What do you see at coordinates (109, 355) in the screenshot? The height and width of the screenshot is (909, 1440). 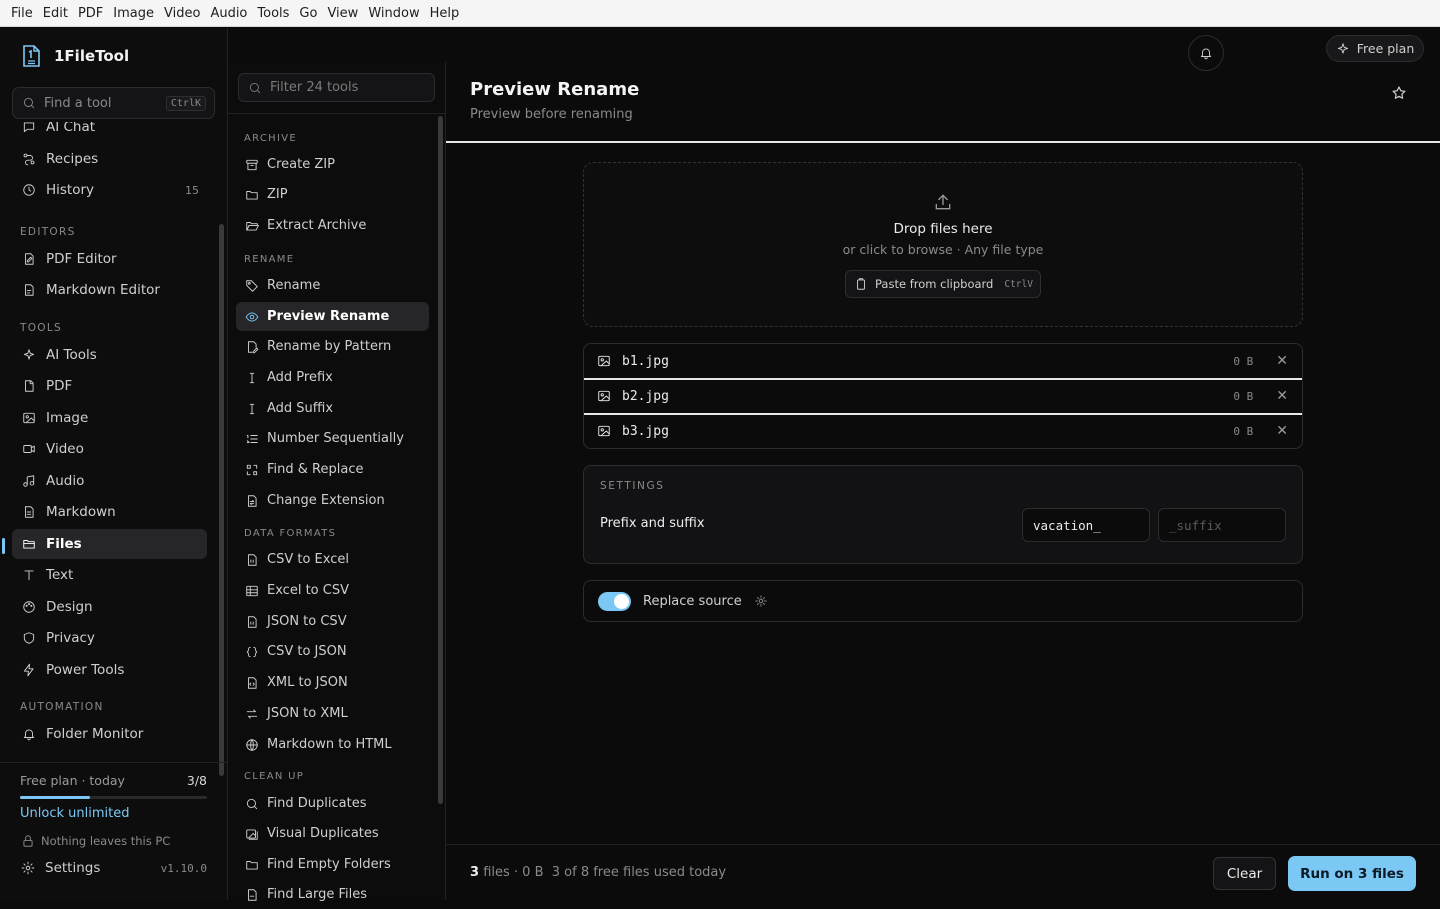 I see `sidebar-item-ai-tools: AI Tools` at bounding box center [109, 355].